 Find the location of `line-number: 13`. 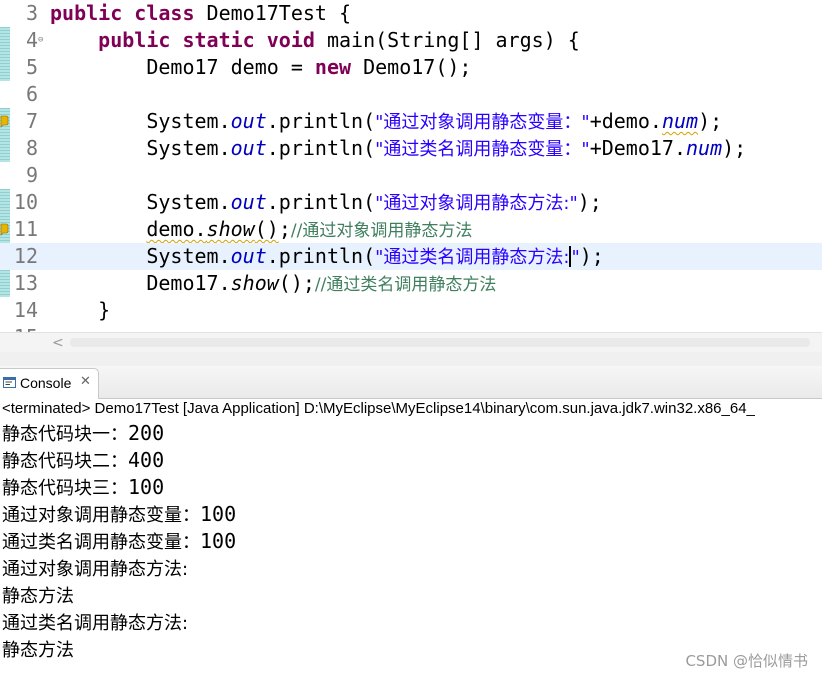

line-number: 13 is located at coordinates (25, 283).